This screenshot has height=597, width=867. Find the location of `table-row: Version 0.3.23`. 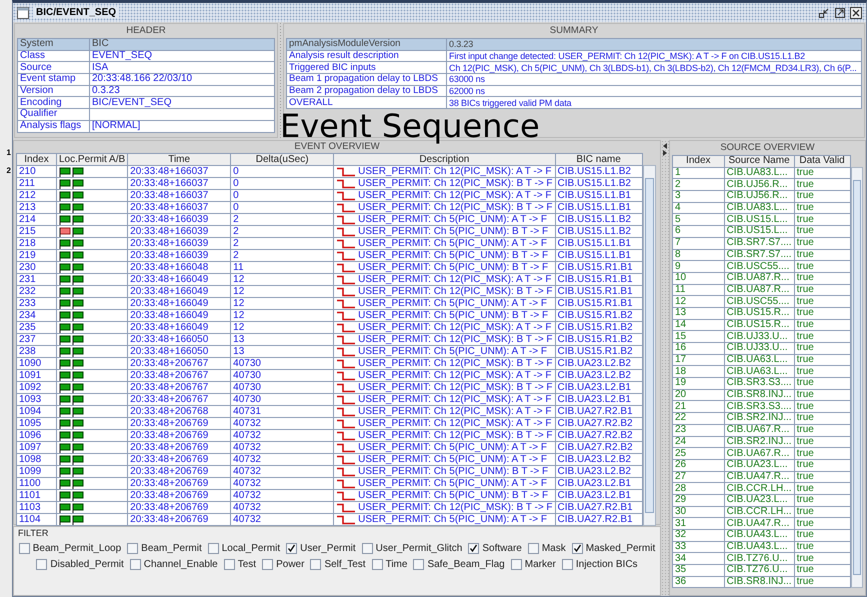

table-row: Version 0.3.23 is located at coordinates (146, 91).